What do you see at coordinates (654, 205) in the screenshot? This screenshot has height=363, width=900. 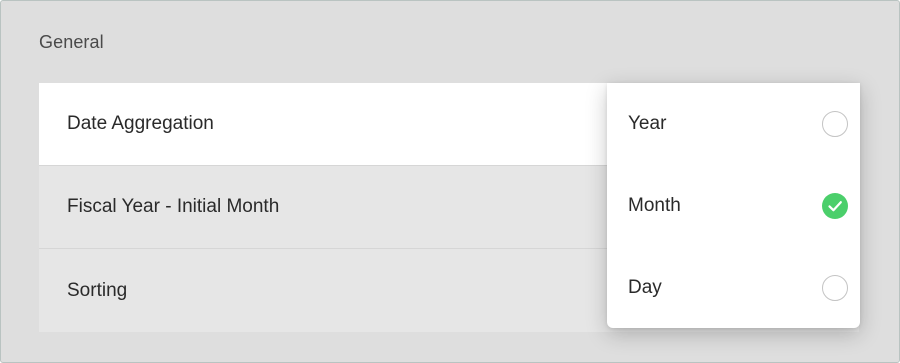 I see `option-label-month: Month` at bounding box center [654, 205].